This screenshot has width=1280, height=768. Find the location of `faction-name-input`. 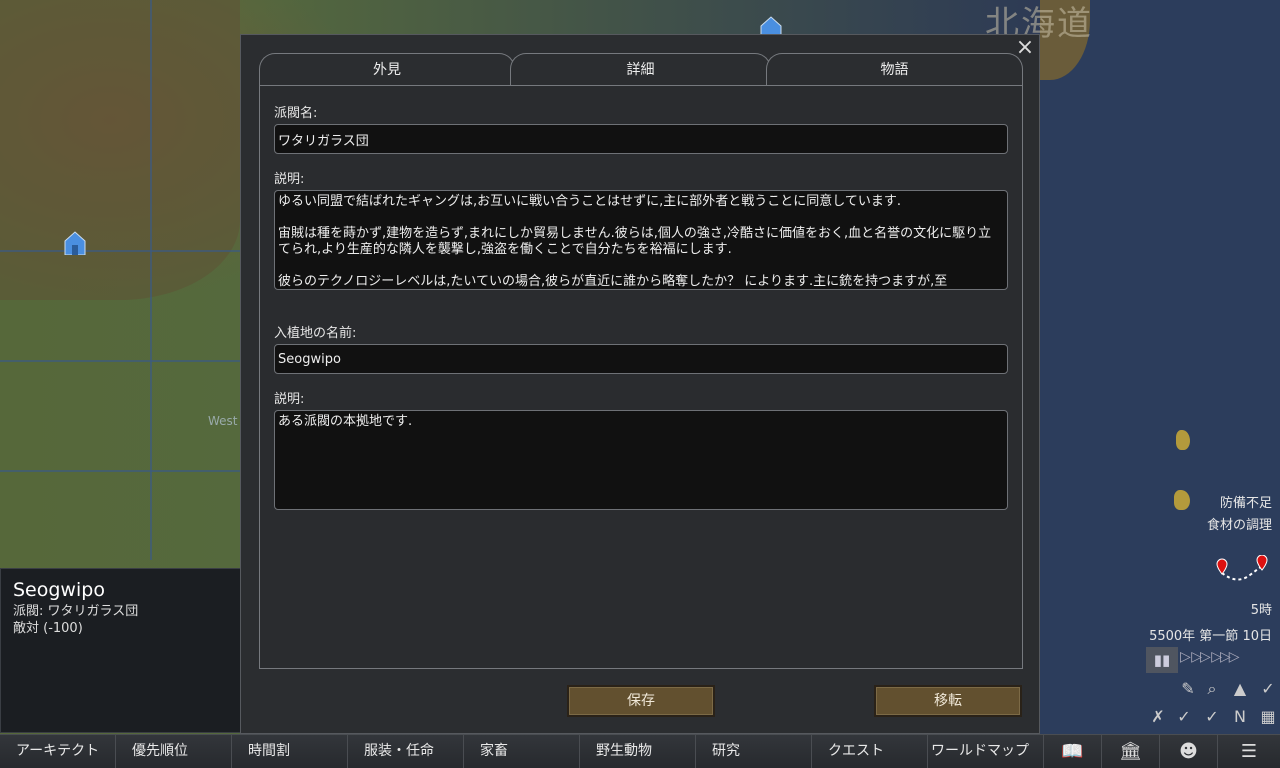

faction-name-input is located at coordinates (641, 139).